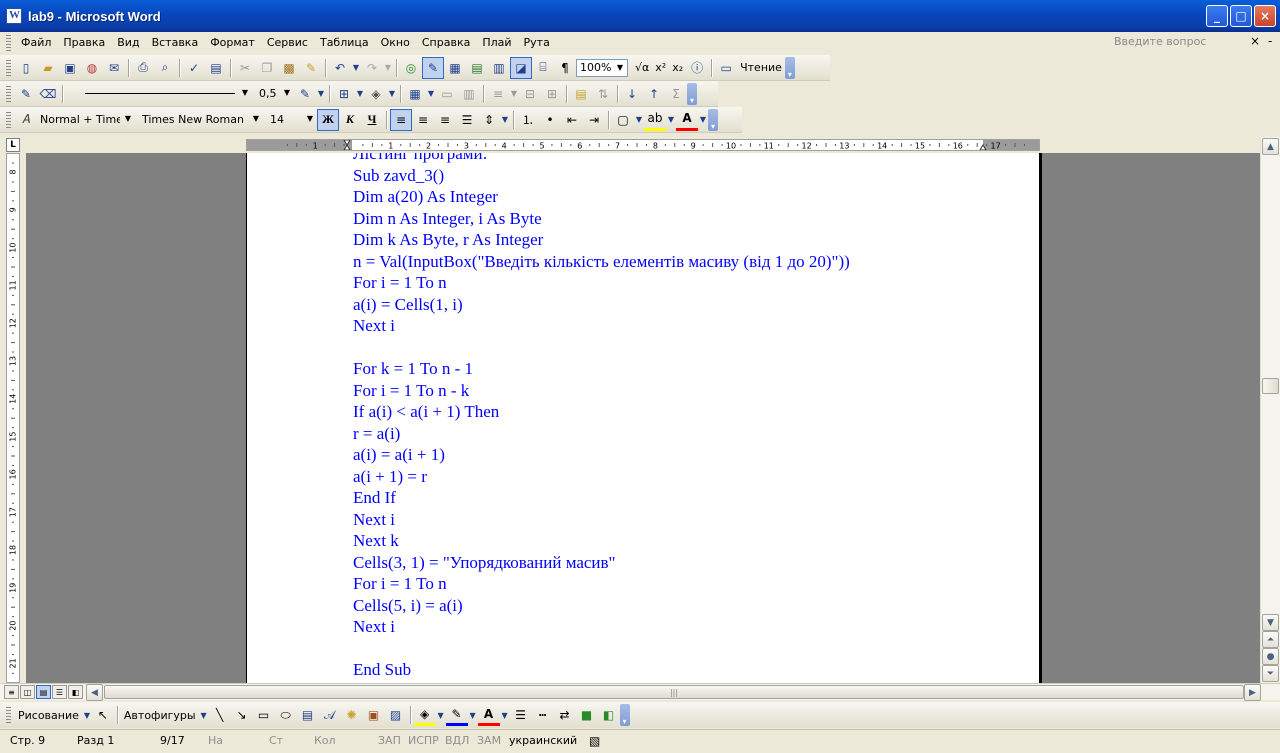  I want to click on minimize-button: _, so click(1217, 16).